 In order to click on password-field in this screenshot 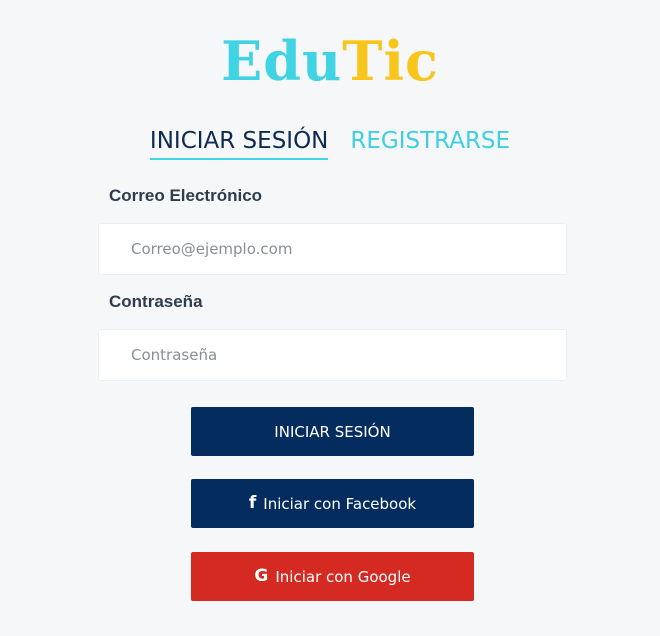, I will do `click(332, 355)`.